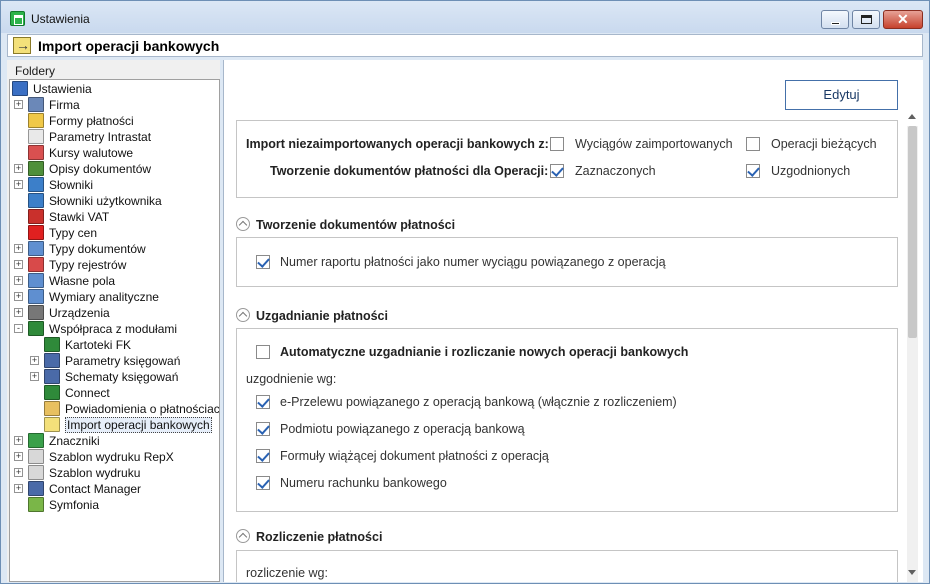 This screenshot has height=584, width=930. I want to click on close-button: ✕, so click(903, 19).